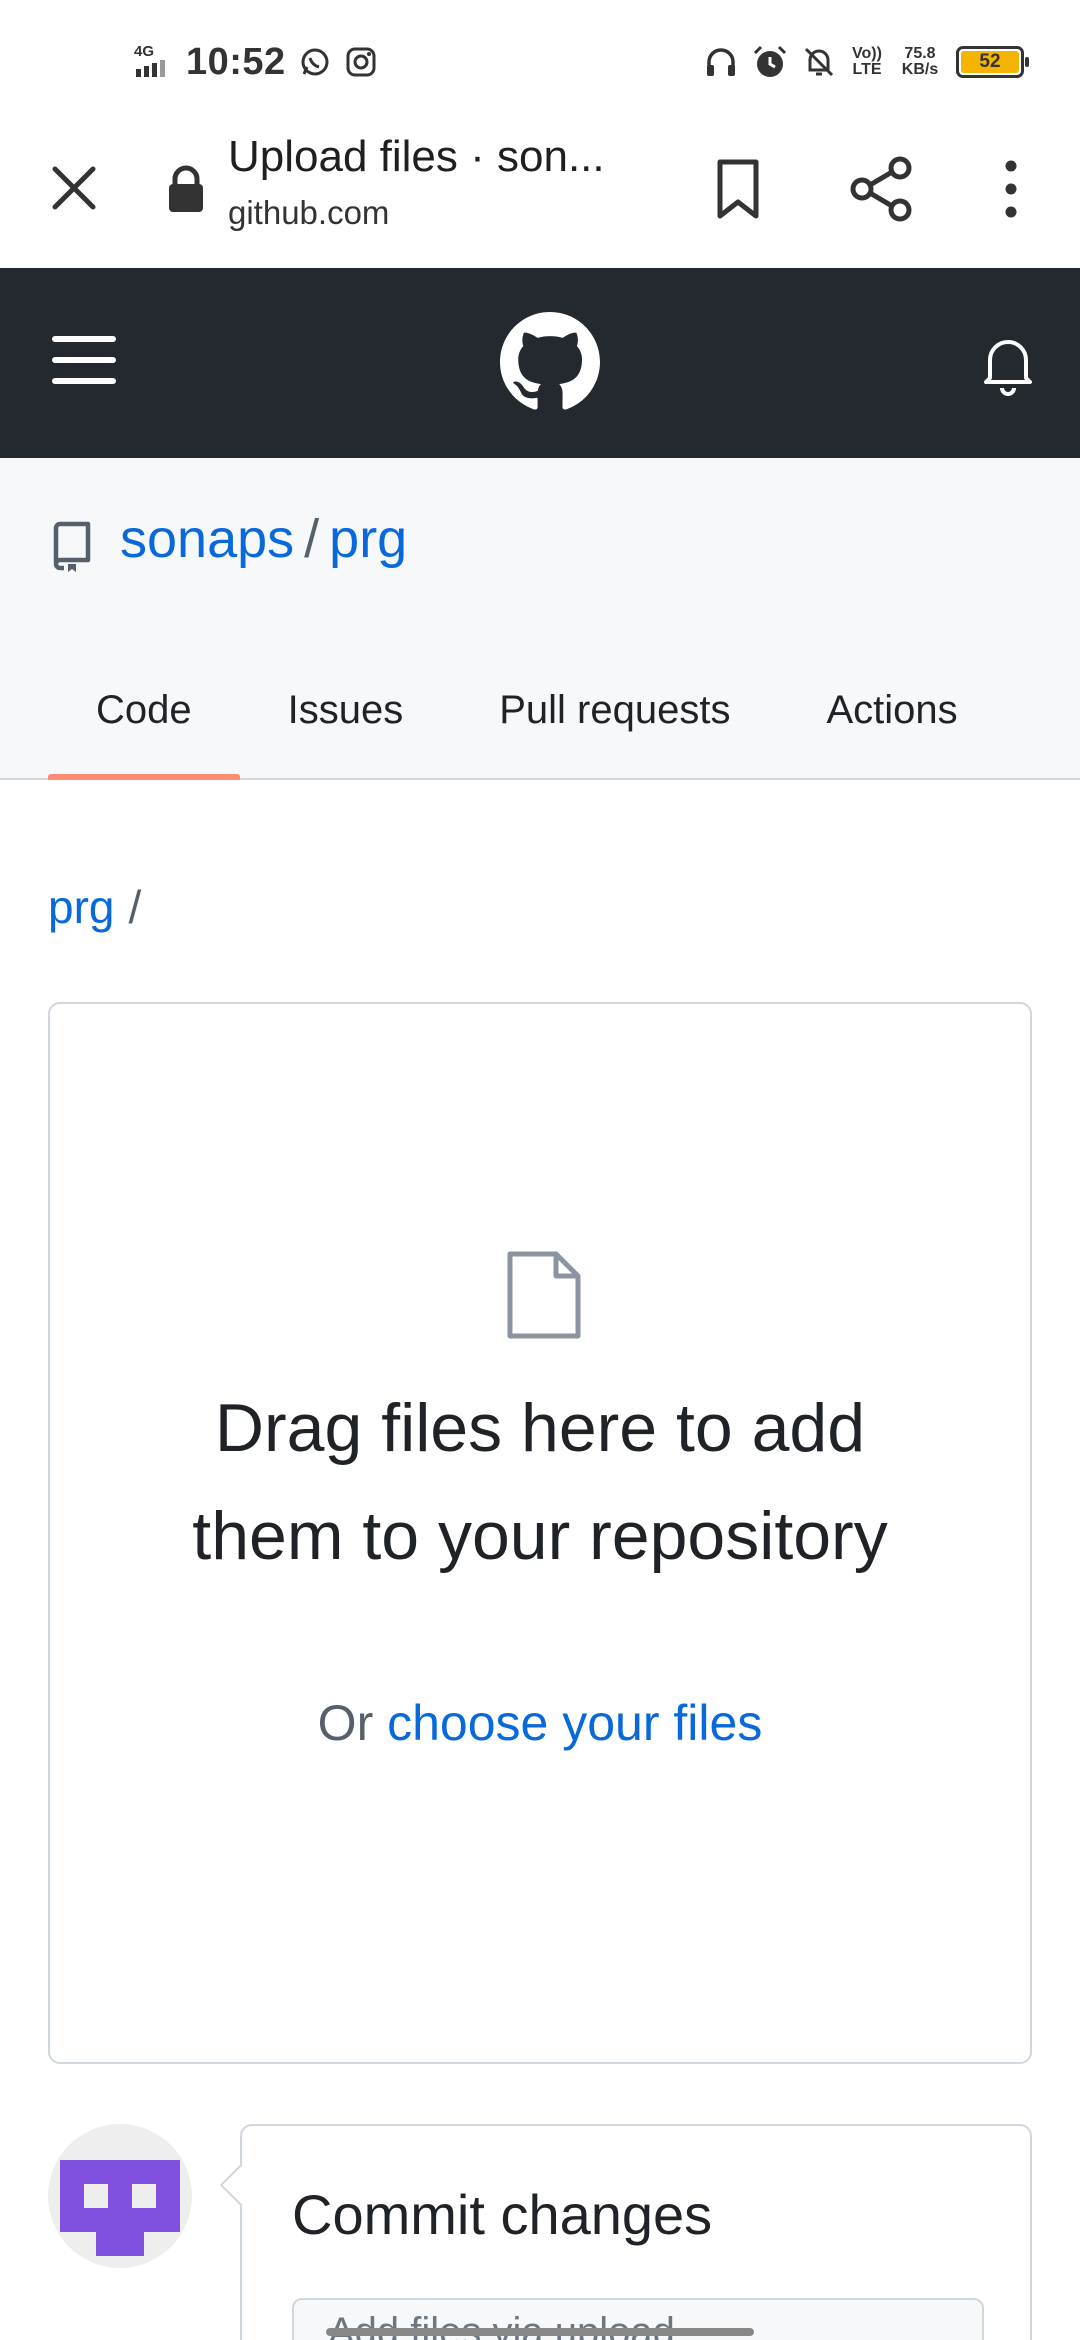 Image resolution: width=1080 pixels, height=2340 pixels. I want to click on hamburger-menu-icon, so click(84, 360).